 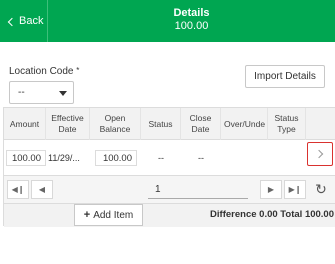 I want to click on open-balance-field: 100.00, so click(x=116, y=158).